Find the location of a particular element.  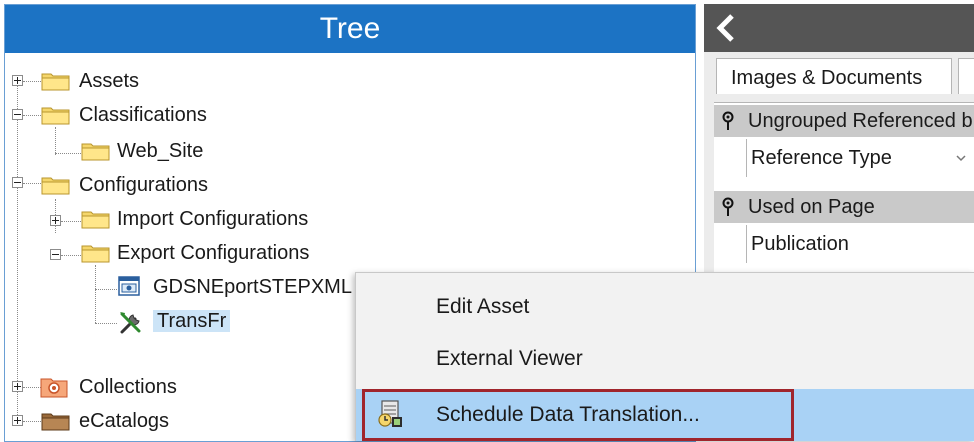

collections-icon is located at coordinates (54, 388).